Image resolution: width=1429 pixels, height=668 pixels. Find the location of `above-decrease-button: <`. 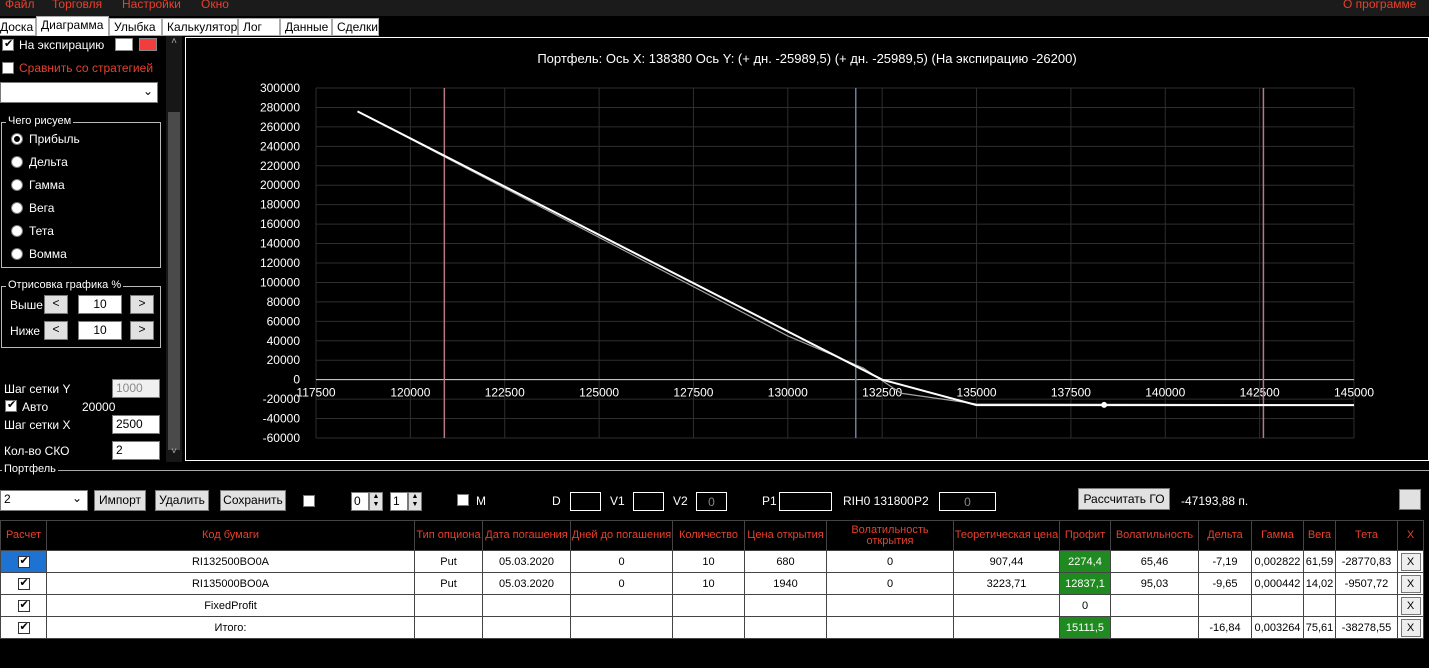

above-decrease-button: < is located at coordinates (56, 304).